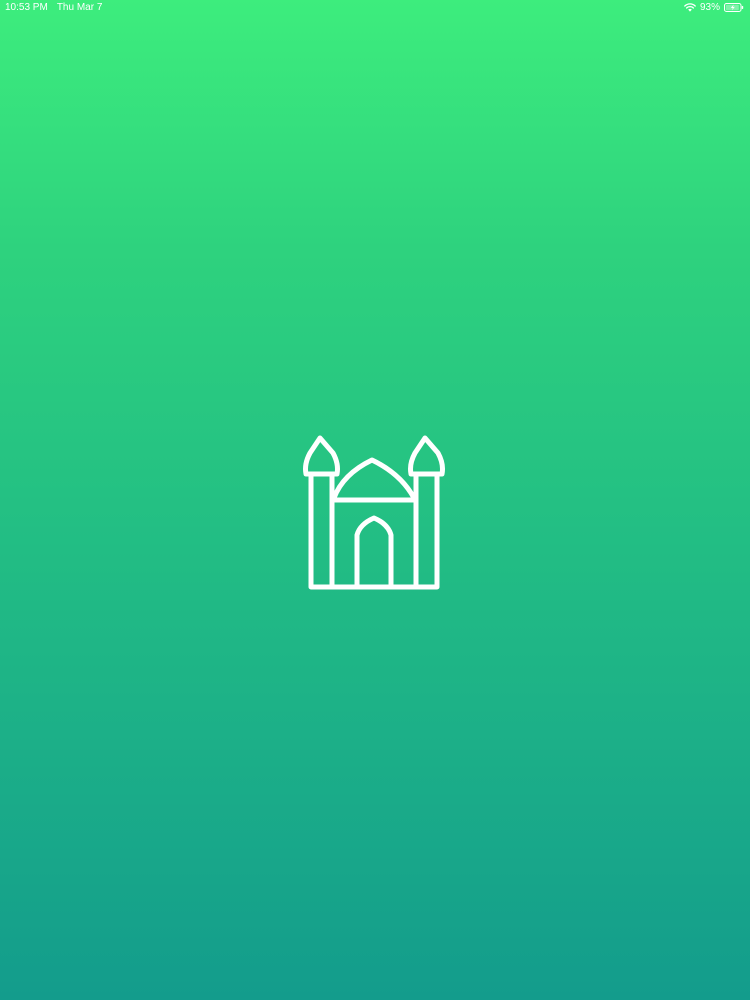 The image size is (750, 1000). I want to click on status-bar-left: 10:53 PM Thu Mar 7, so click(53, 7).